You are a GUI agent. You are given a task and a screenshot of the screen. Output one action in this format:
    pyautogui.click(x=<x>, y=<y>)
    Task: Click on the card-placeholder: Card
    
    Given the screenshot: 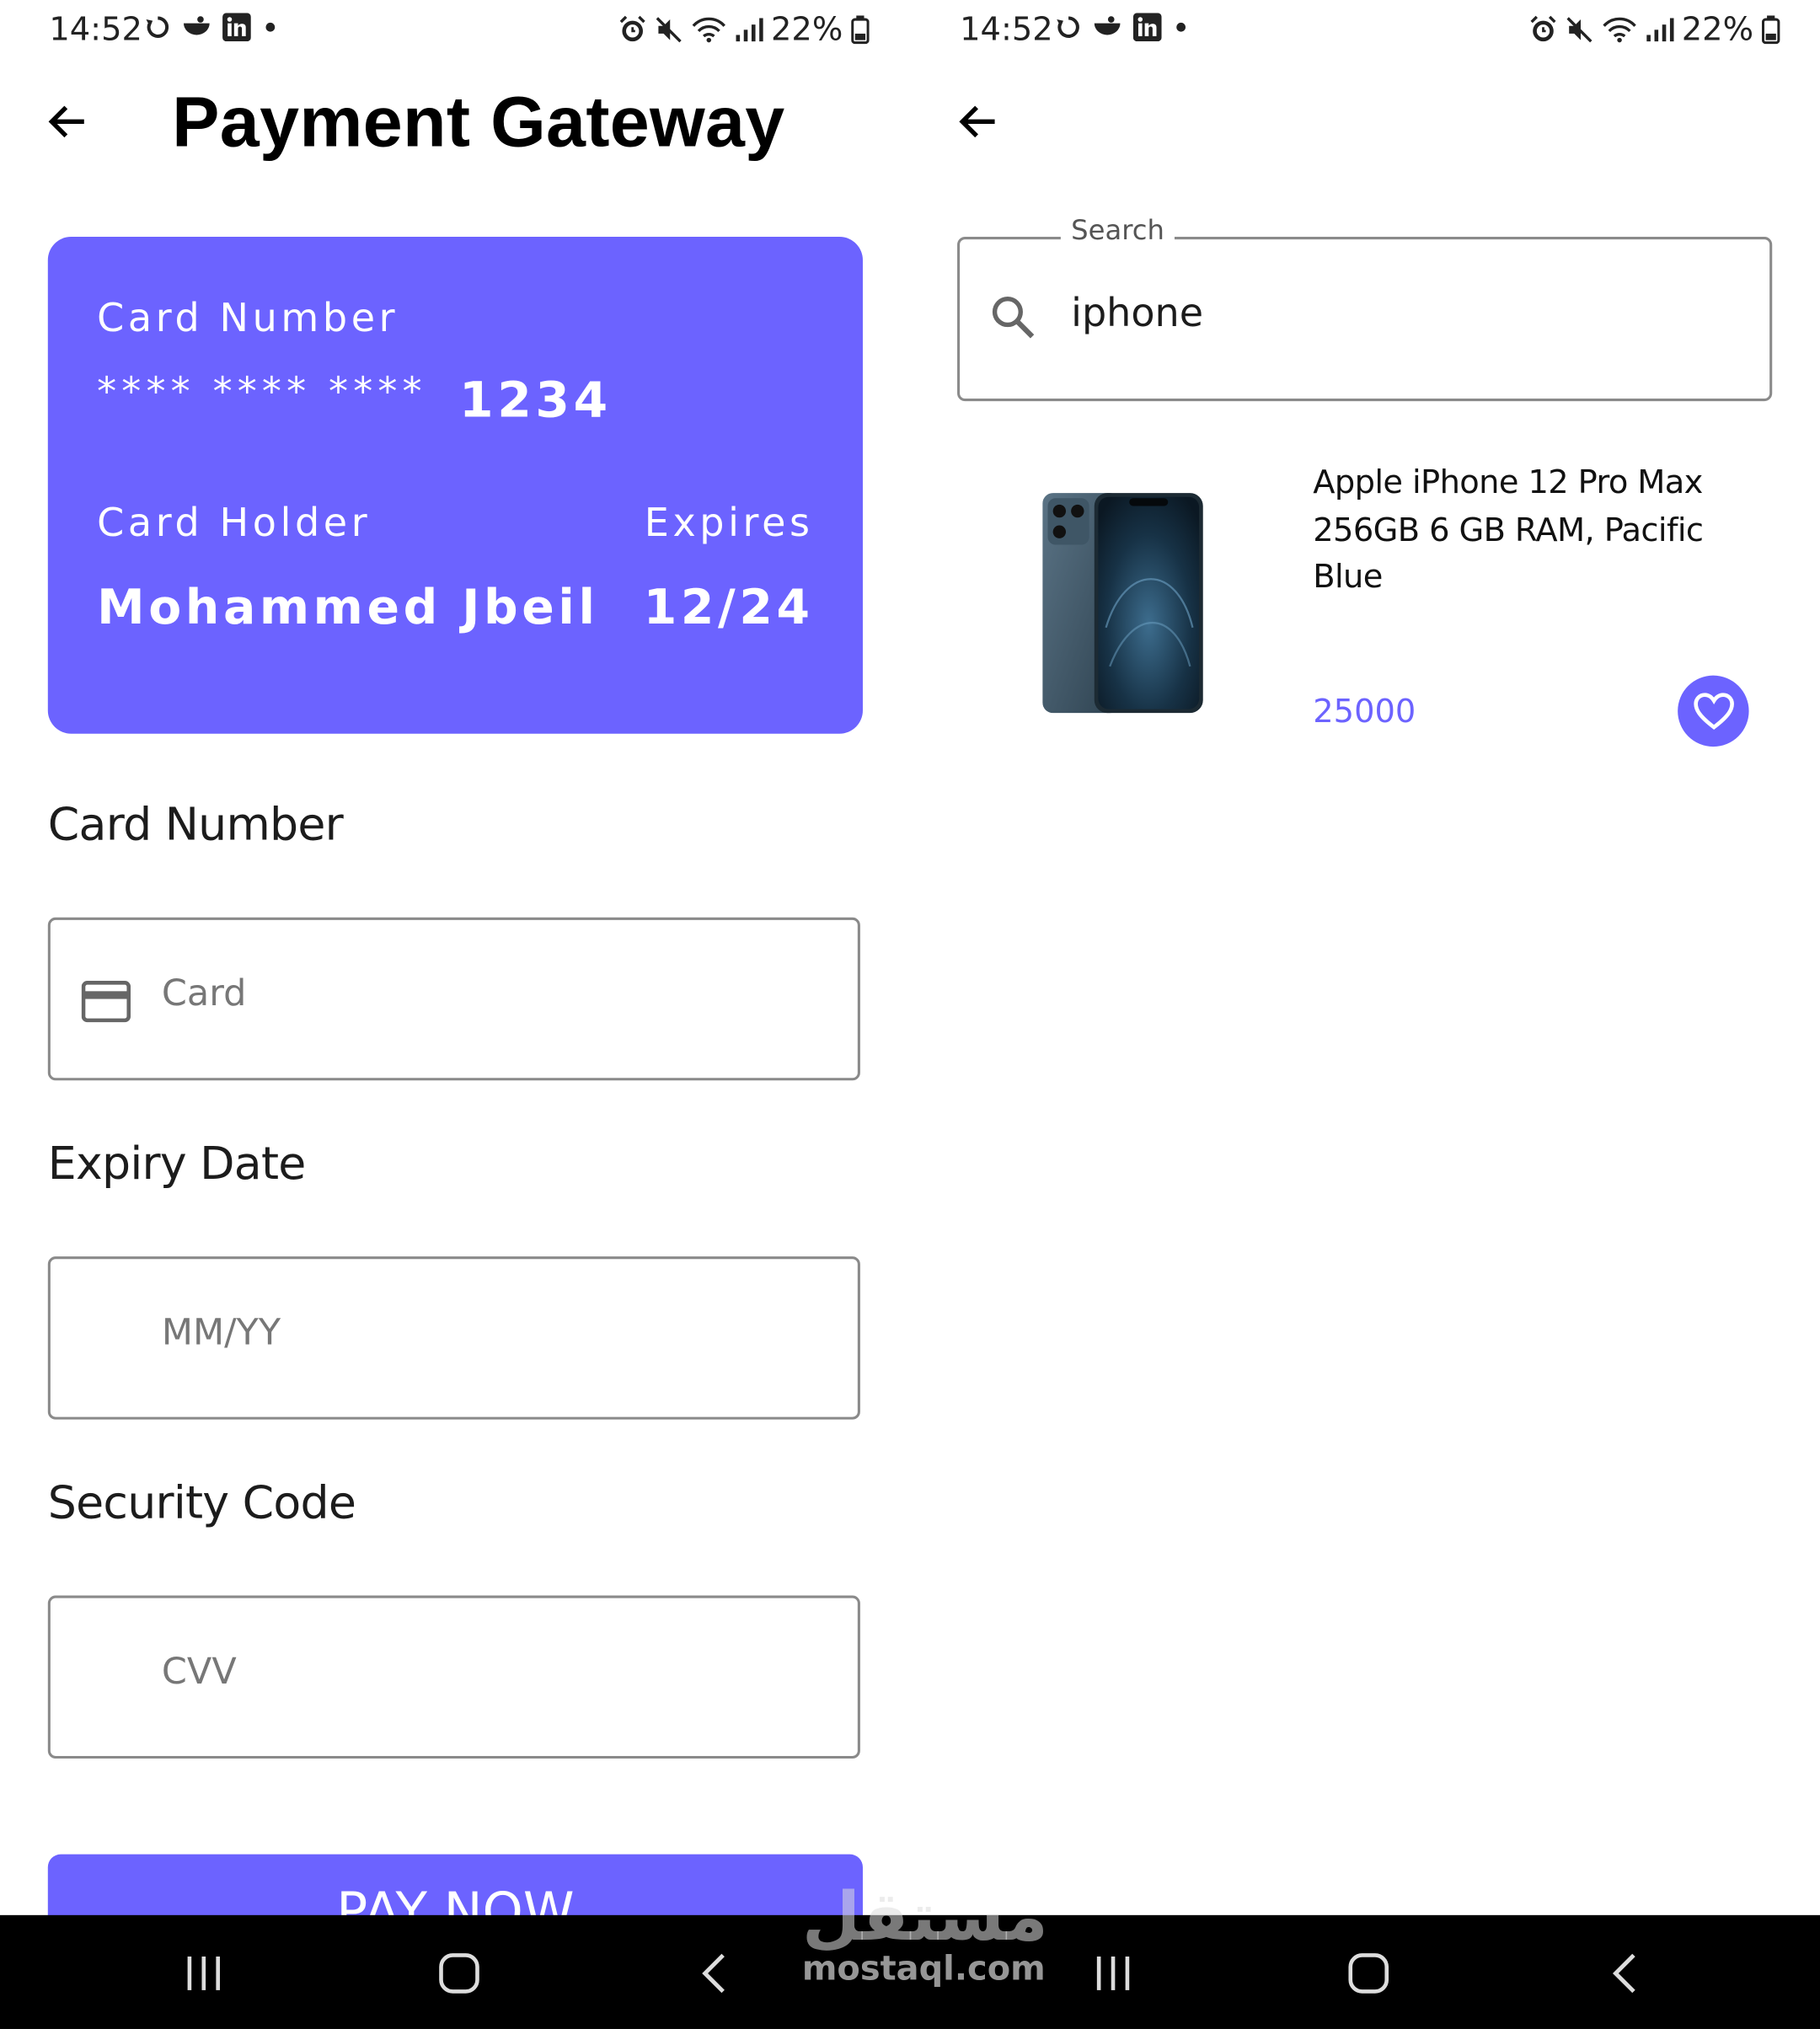 What is the action you would take?
    pyautogui.click(x=204, y=993)
    